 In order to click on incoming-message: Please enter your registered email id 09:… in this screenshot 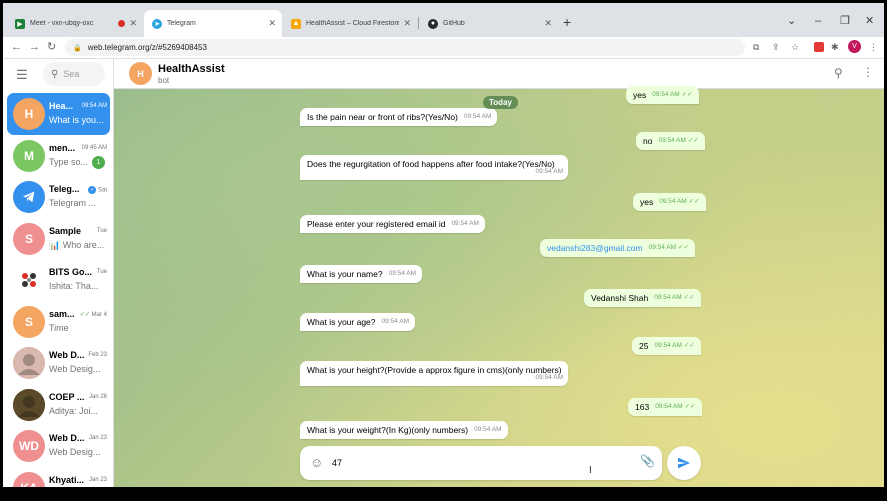, I will do `click(392, 224)`.